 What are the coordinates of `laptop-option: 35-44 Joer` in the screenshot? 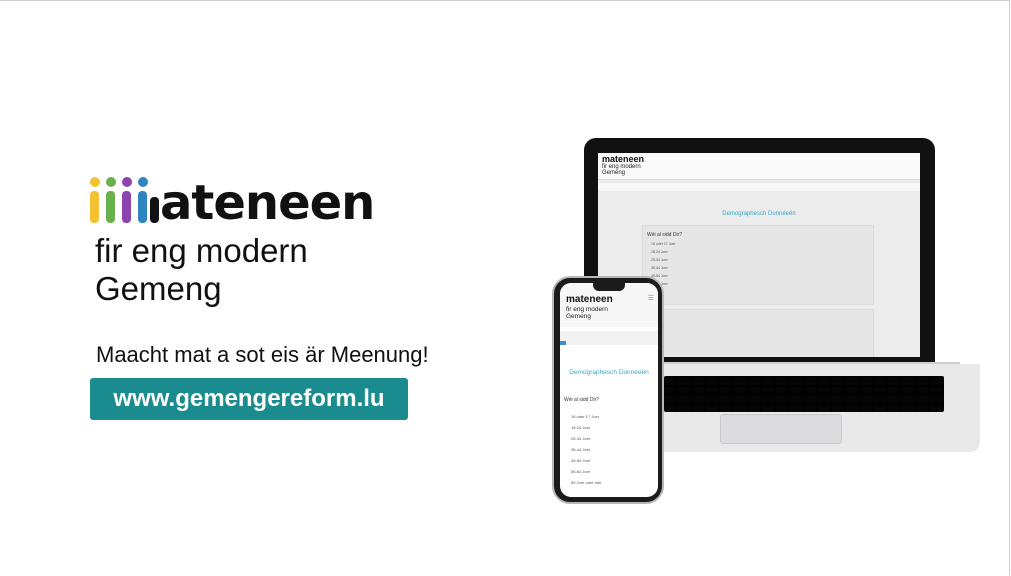 It's located at (659, 268).